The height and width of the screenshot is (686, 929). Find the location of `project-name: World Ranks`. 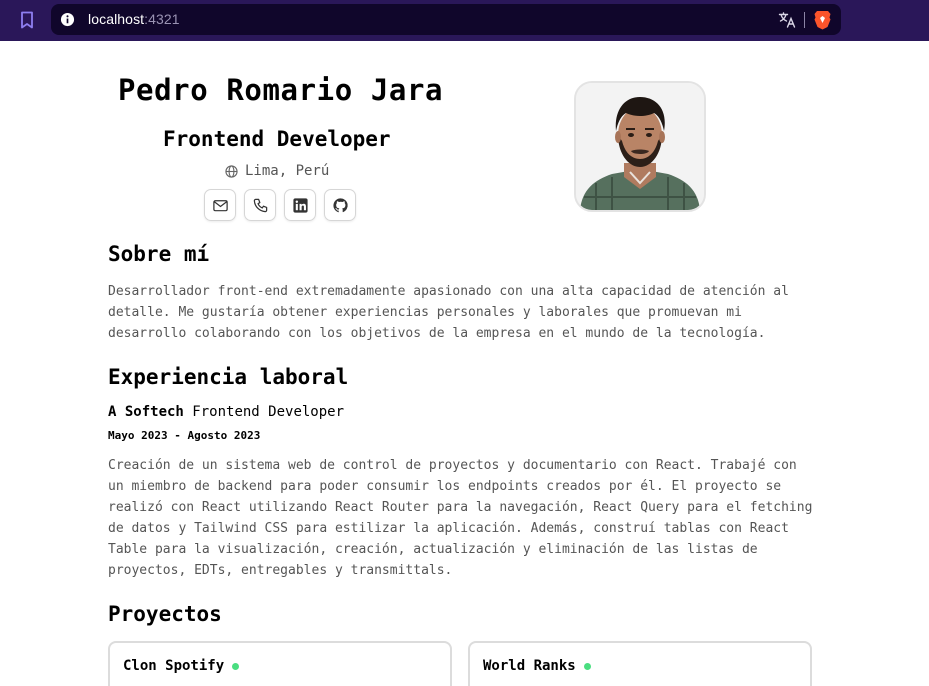

project-name: World Ranks is located at coordinates (529, 666).